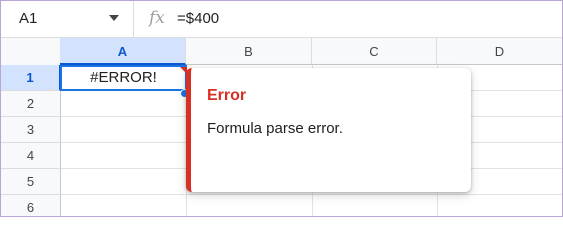 This screenshot has width=563, height=240. Describe the element at coordinates (500, 205) in the screenshot. I see `cell-d6` at that location.